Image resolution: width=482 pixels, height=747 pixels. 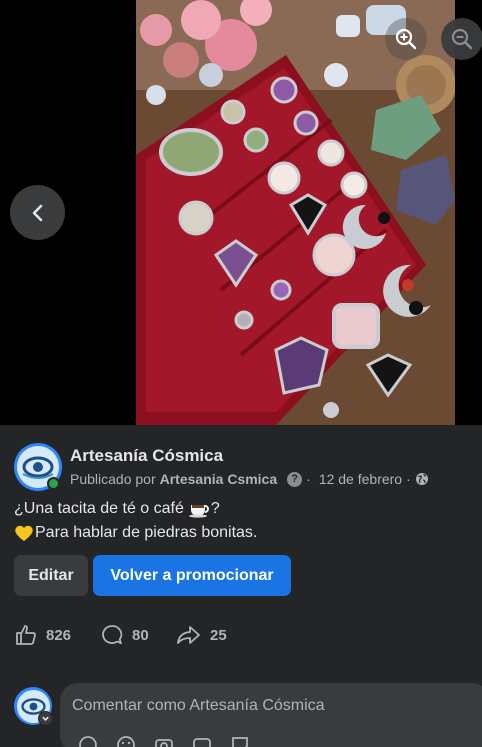 What do you see at coordinates (219, 479) in the screenshot?
I see `published-by-name: Artesania Csmica` at bounding box center [219, 479].